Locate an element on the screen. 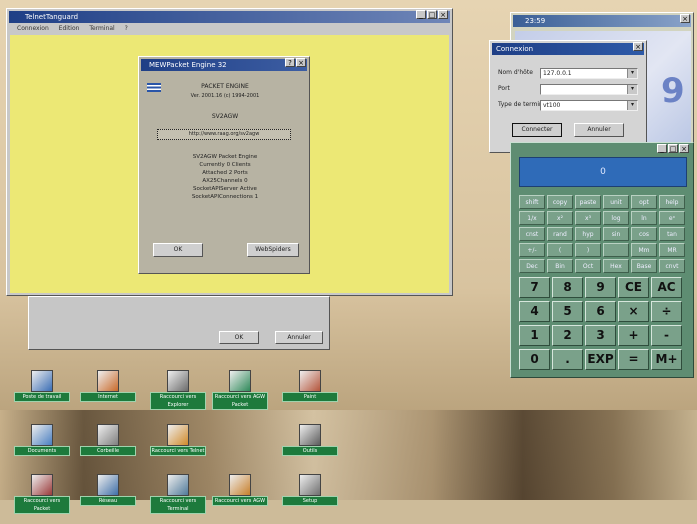  calc-function-key: x² is located at coordinates (560, 218).